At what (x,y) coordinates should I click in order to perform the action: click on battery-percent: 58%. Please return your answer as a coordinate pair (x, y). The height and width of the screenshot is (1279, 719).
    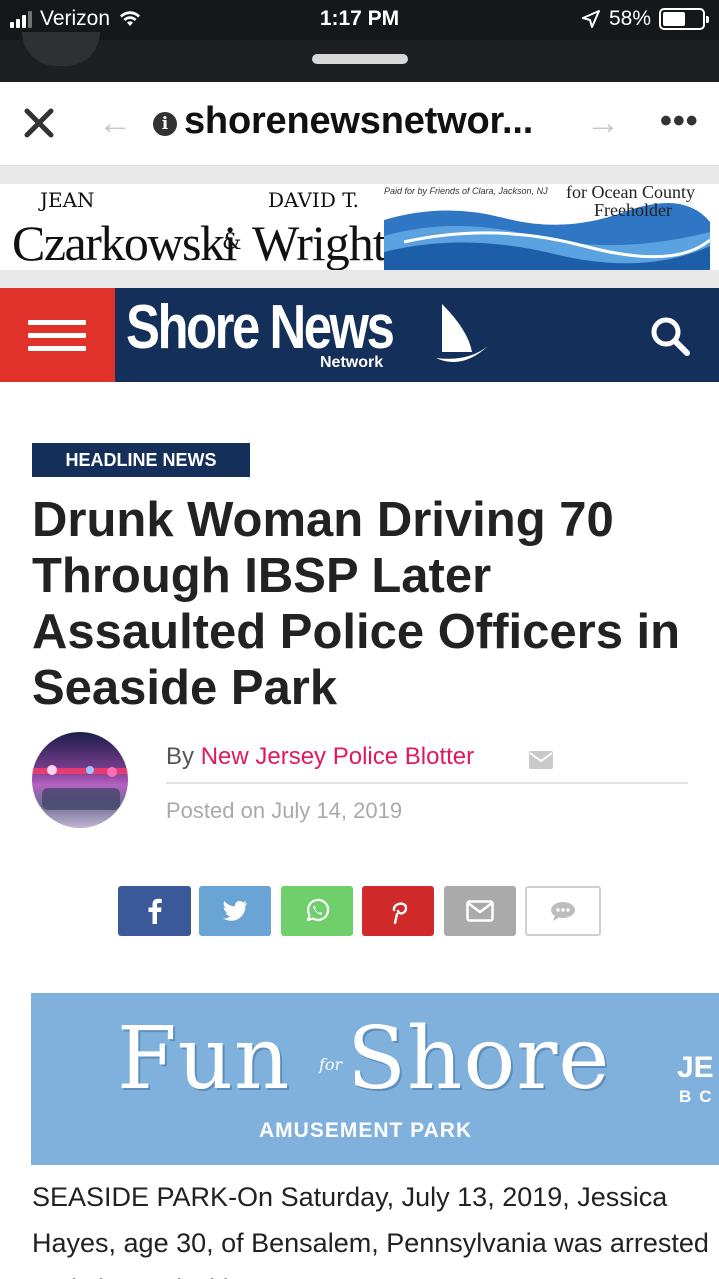
    Looking at the image, I should click on (629, 18).